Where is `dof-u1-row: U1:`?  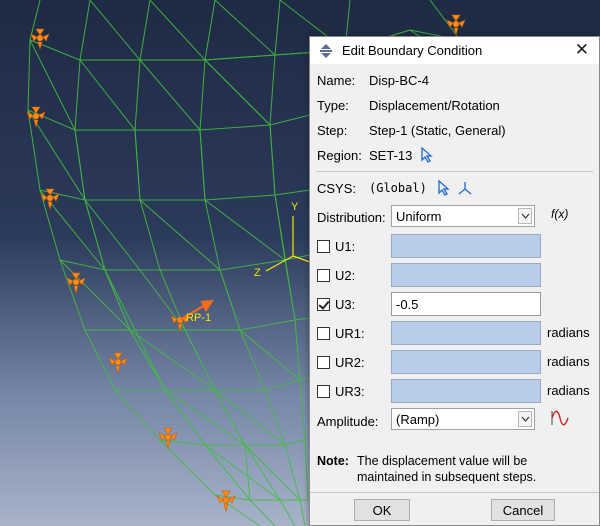 dof-u1-row: U1: is located at coordinates (336, 246).